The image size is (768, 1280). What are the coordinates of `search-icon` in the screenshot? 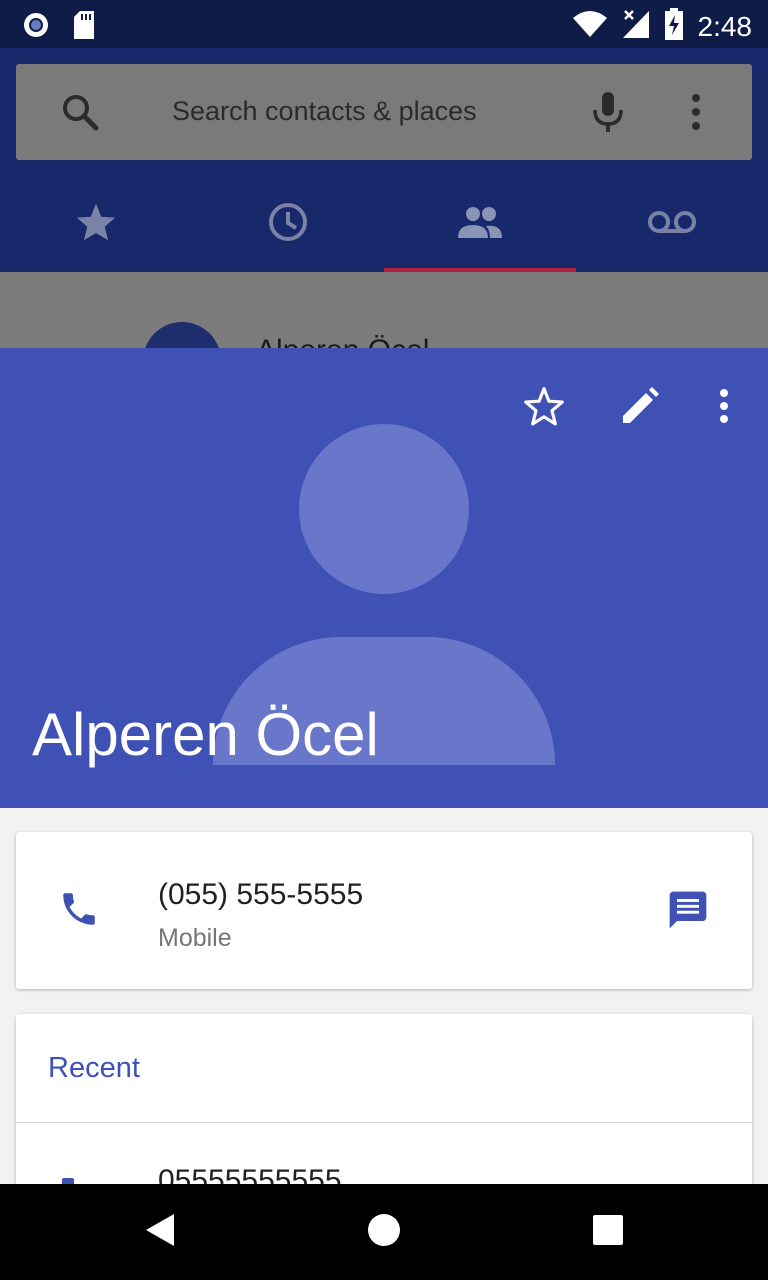 It's located at (80, 114).